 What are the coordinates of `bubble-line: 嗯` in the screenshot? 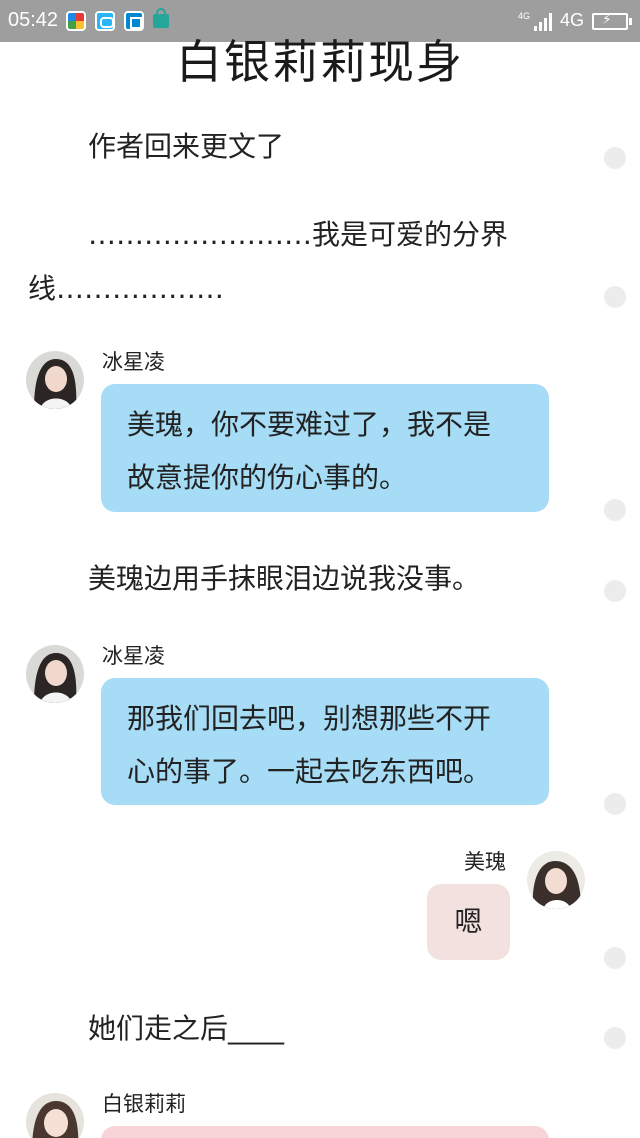 It's located at (468, 921).